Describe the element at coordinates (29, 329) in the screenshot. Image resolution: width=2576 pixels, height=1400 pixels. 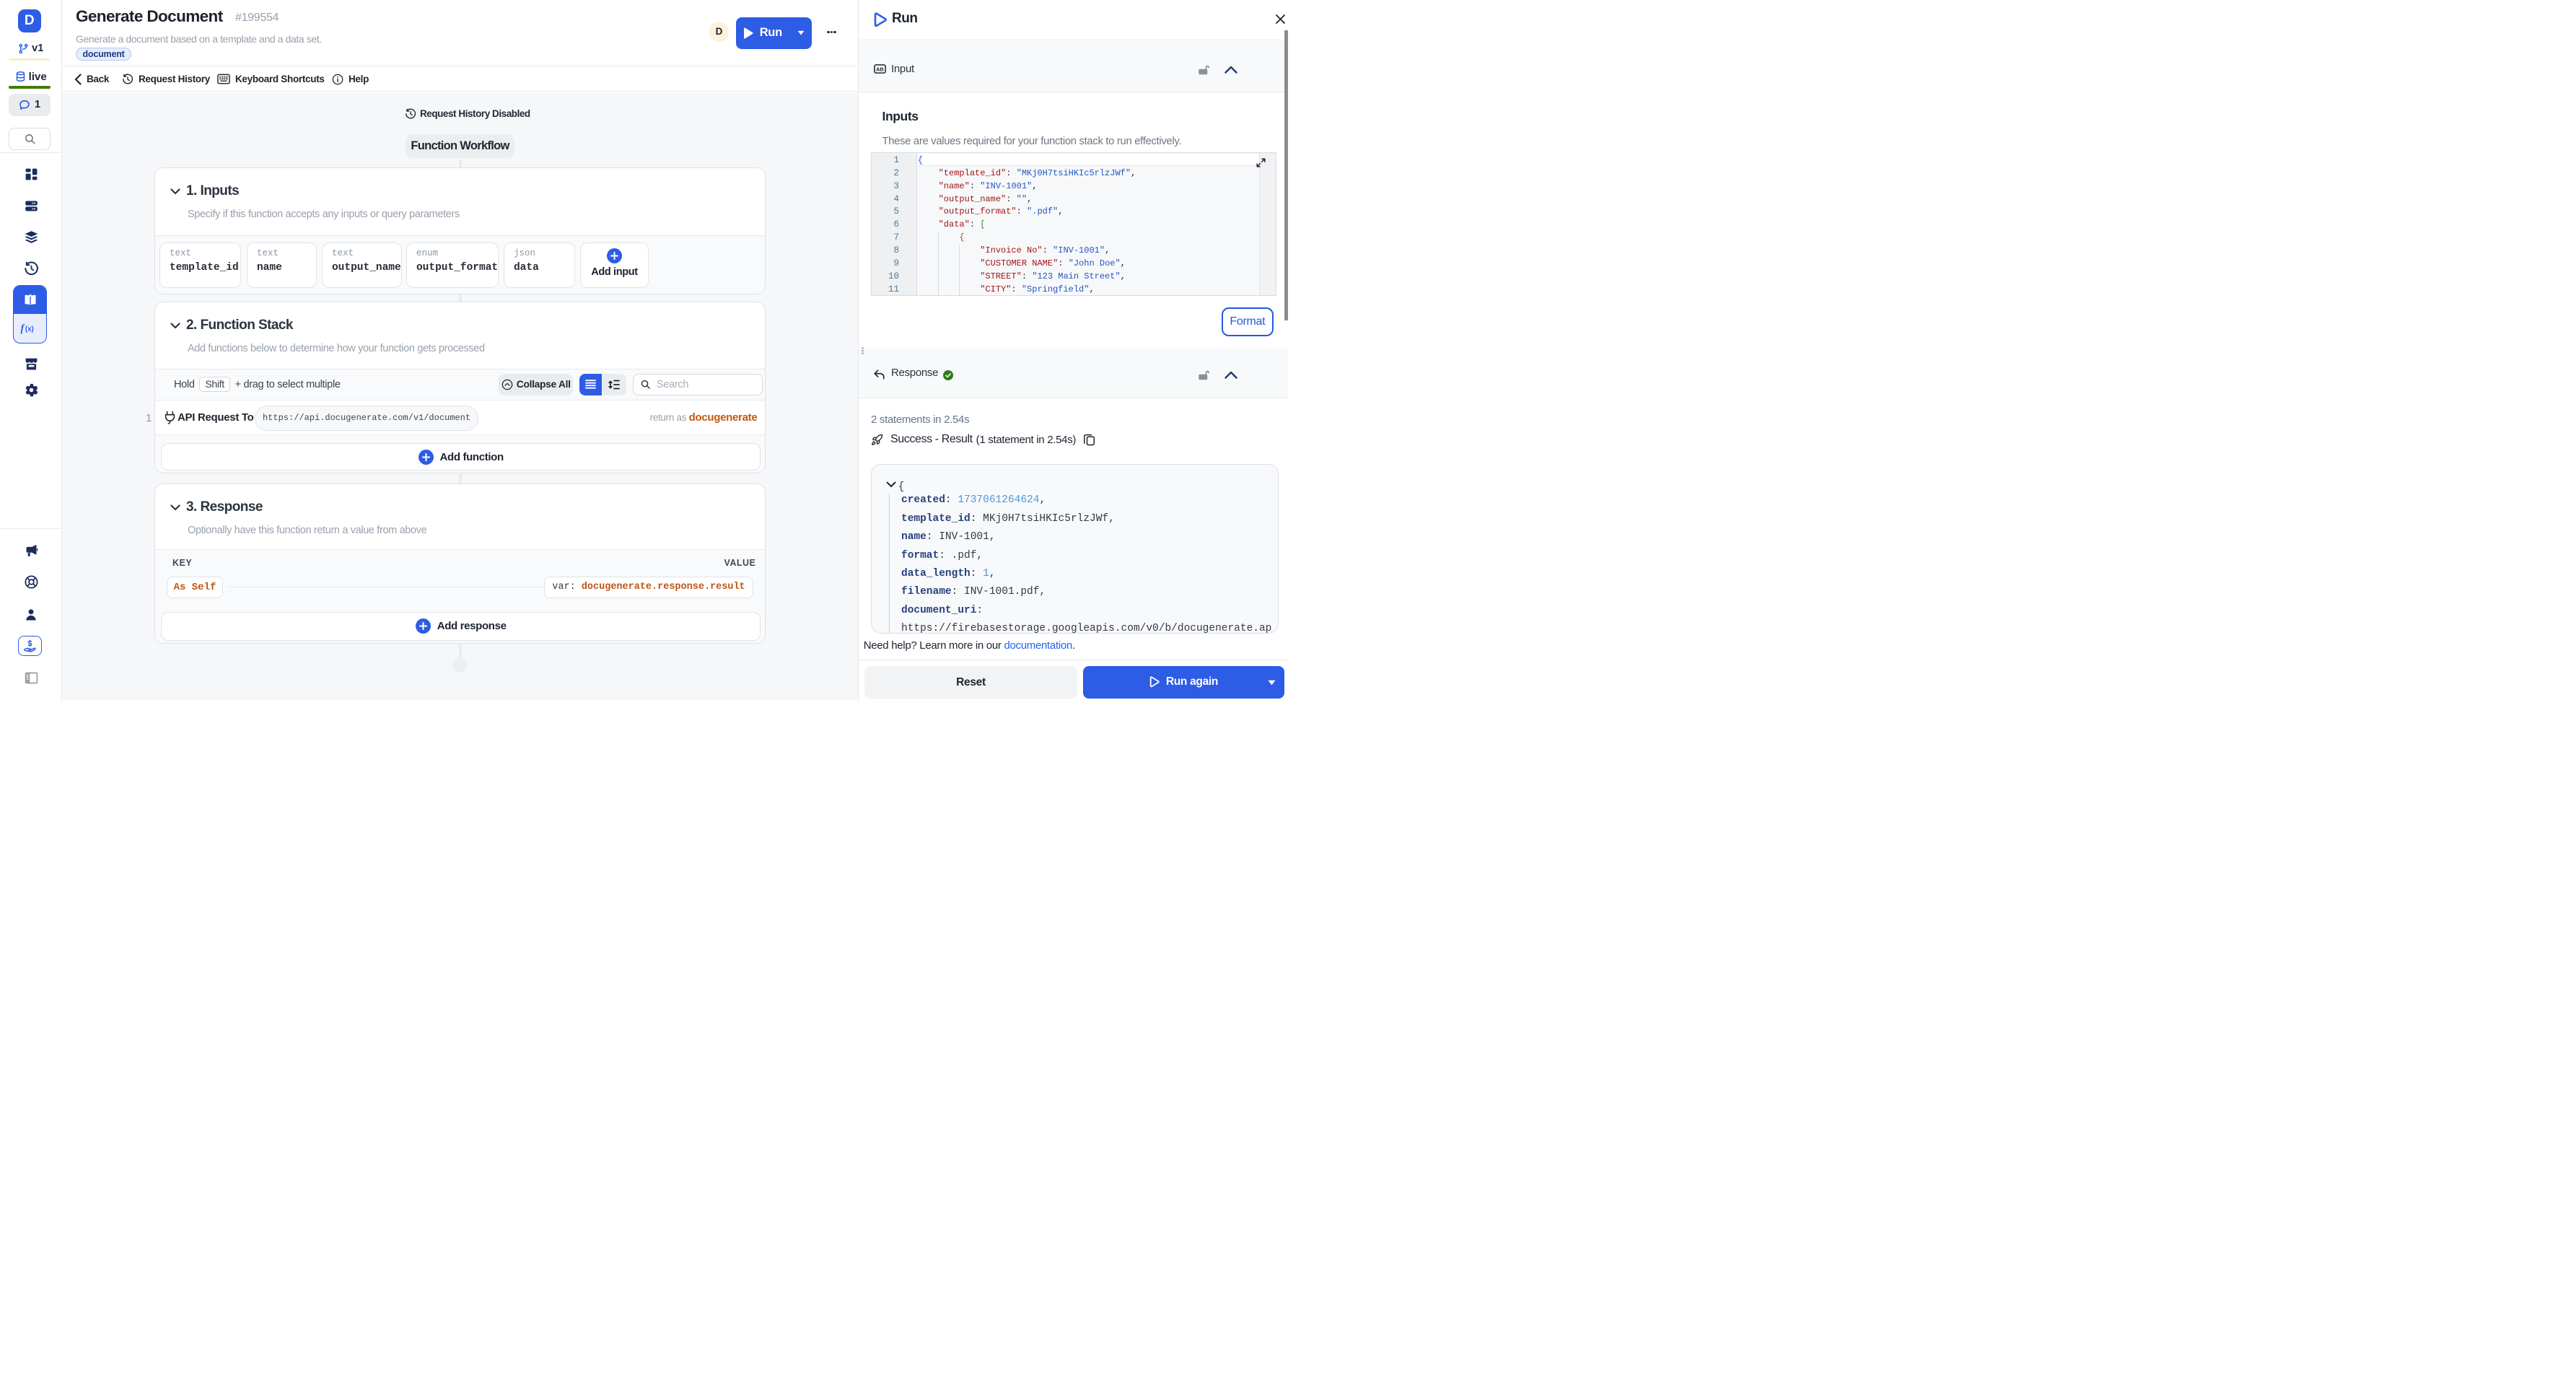
I see `svg-text: (x)` at that location.